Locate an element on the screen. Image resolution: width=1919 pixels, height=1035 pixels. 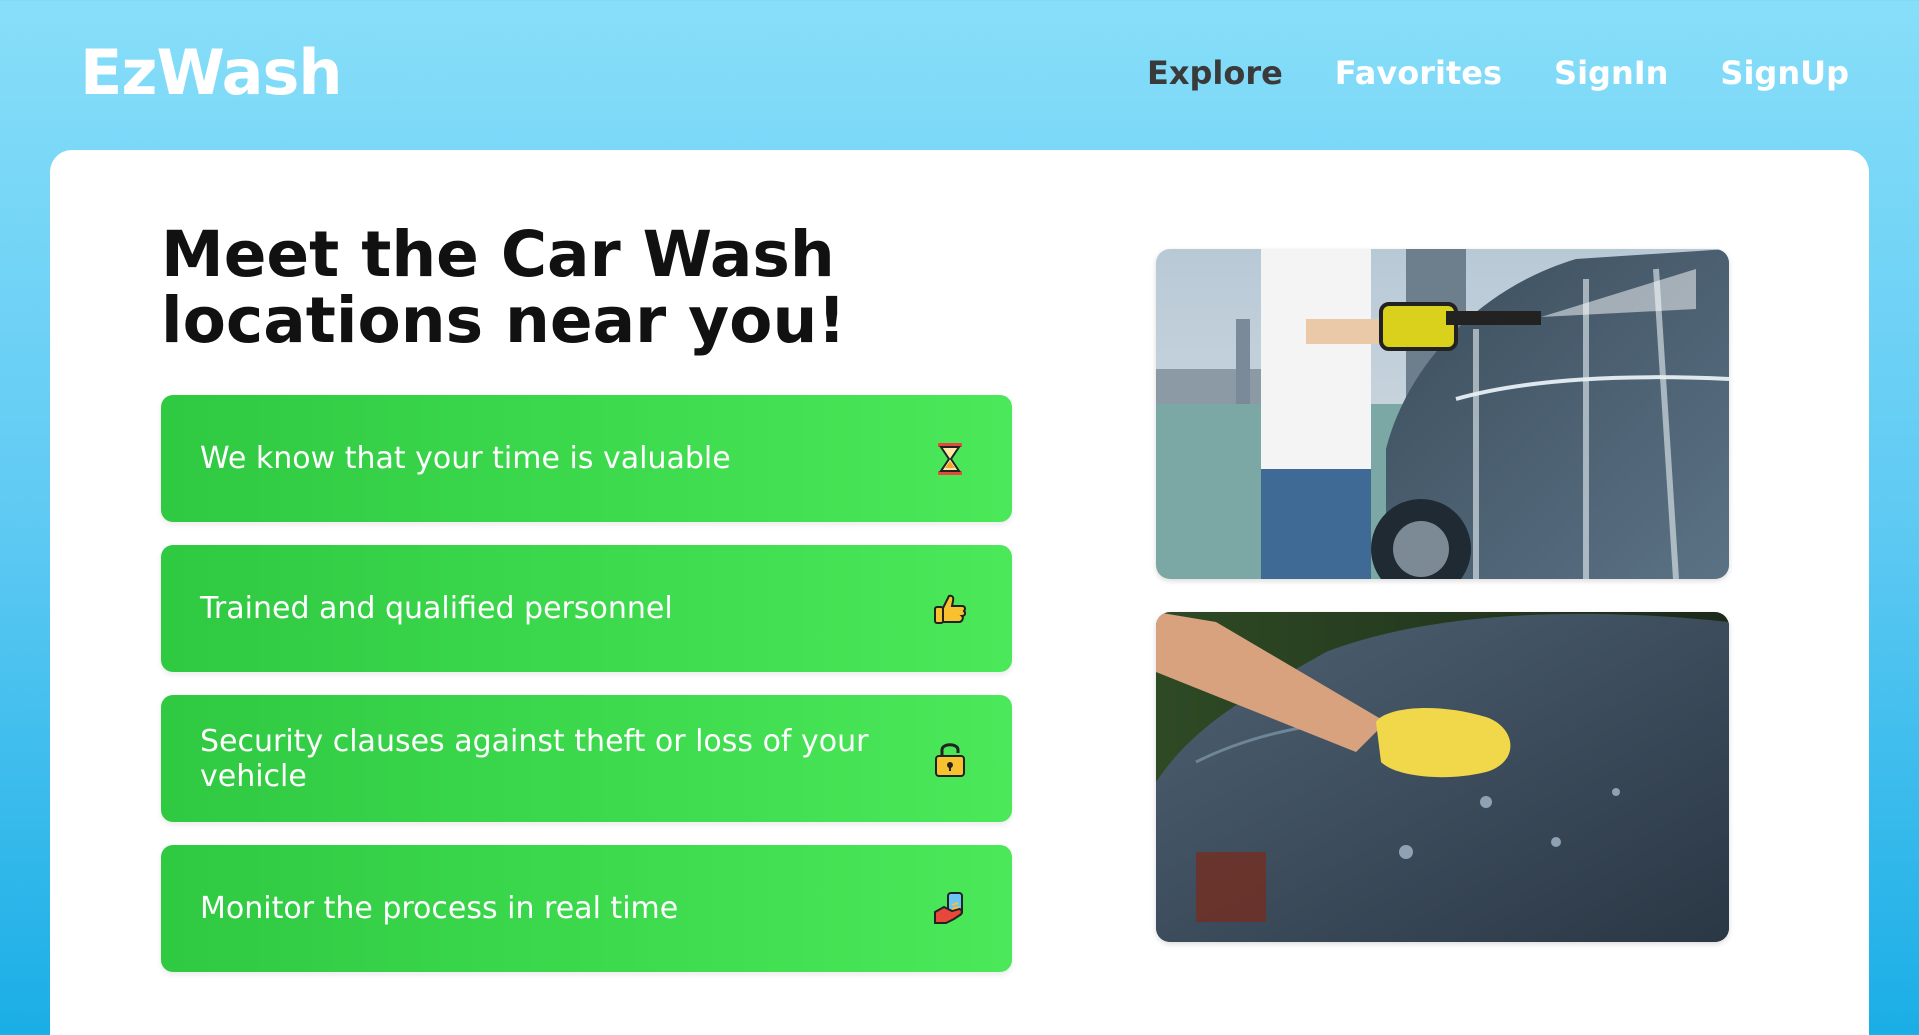
thumbs-up-icon is located at coordinates (950, 609).